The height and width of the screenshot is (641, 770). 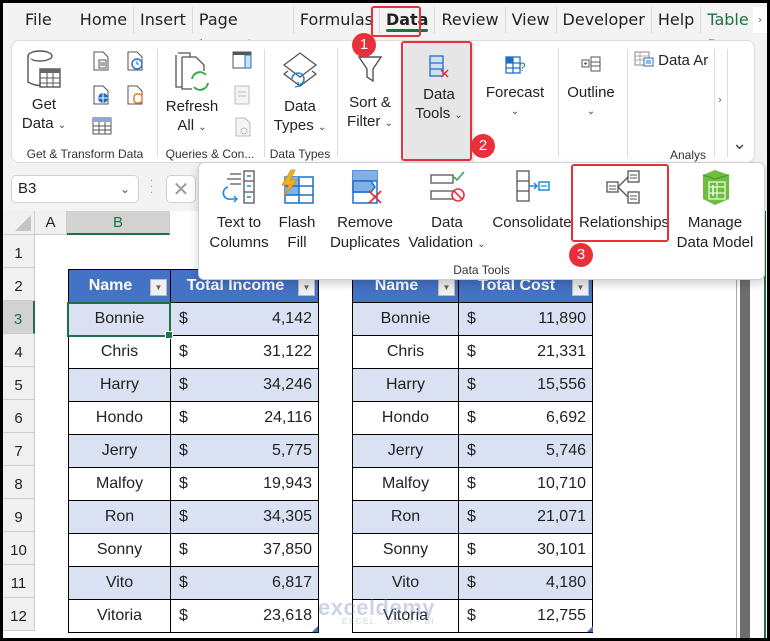 I want to click on value-cell: $30,101, so click(x=525, y=550).